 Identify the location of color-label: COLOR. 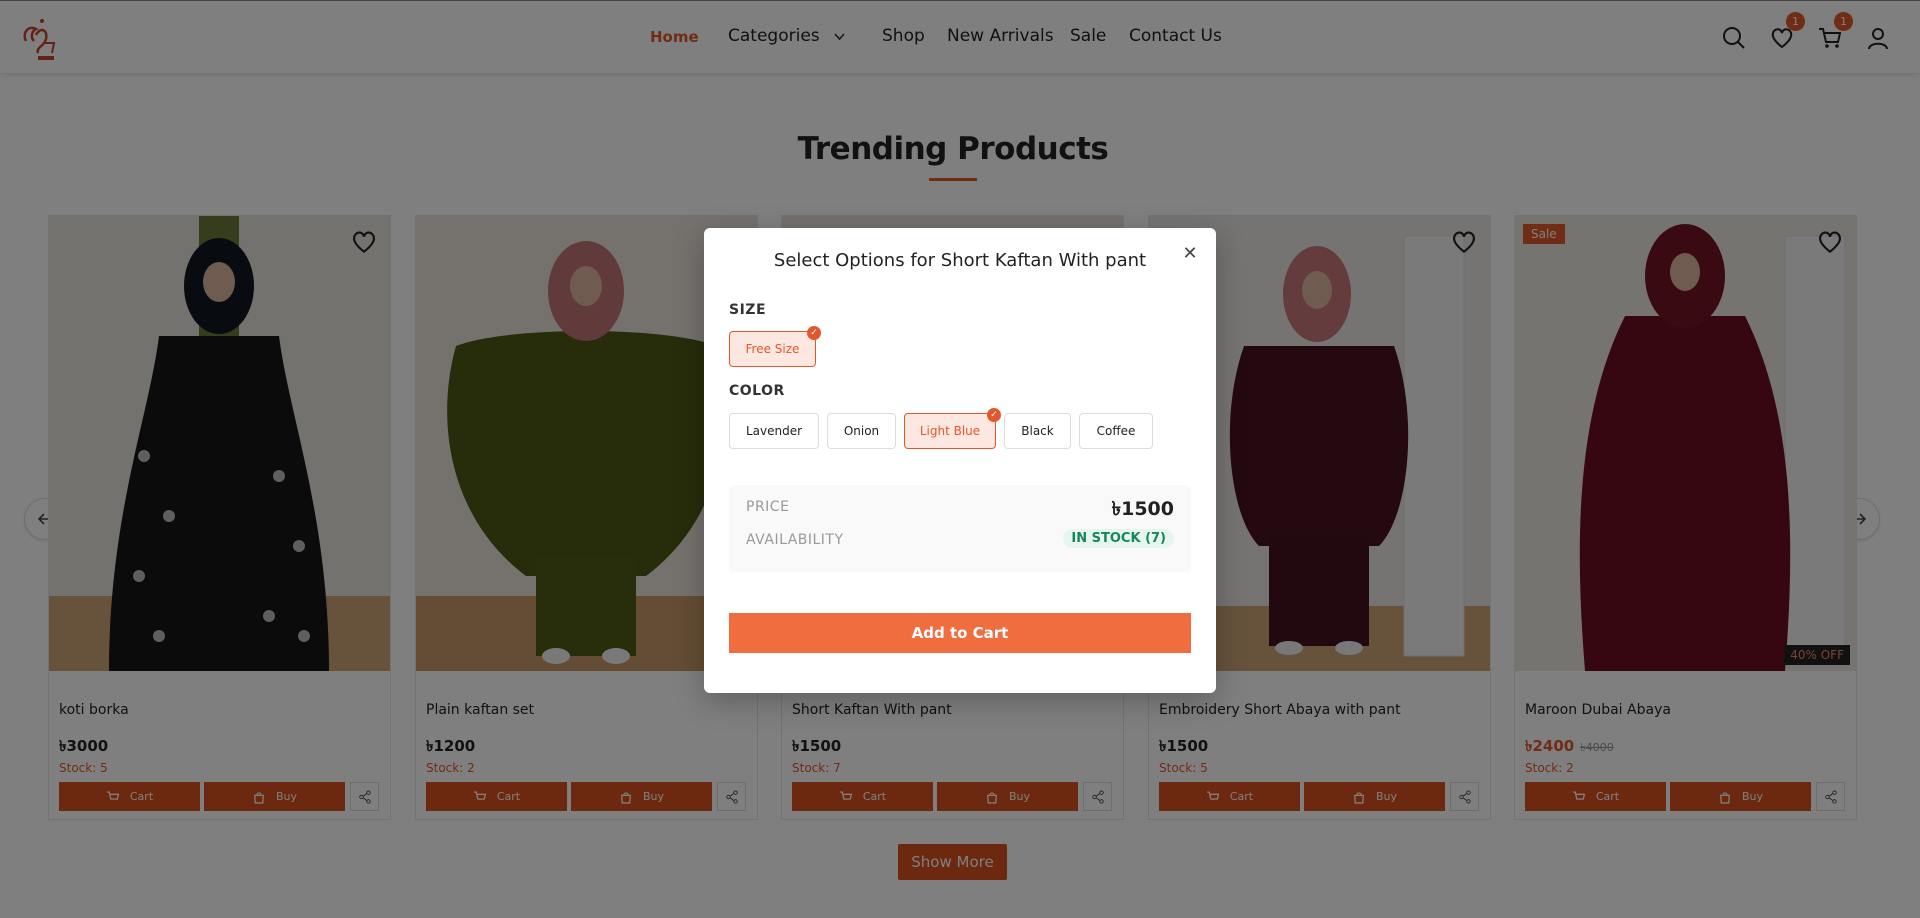
(757, 391).